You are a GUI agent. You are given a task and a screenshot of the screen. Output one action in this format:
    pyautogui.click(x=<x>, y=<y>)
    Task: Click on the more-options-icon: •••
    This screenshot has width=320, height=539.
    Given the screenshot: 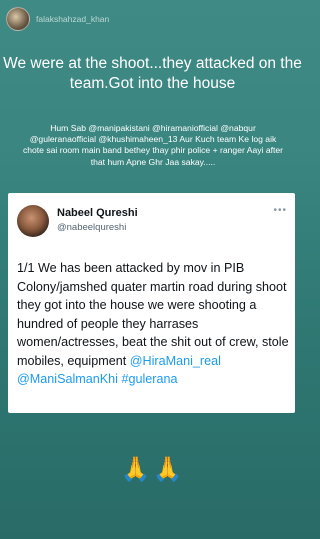 What is the action you would take?
    pyautogui.click(x=280, y=210)
    